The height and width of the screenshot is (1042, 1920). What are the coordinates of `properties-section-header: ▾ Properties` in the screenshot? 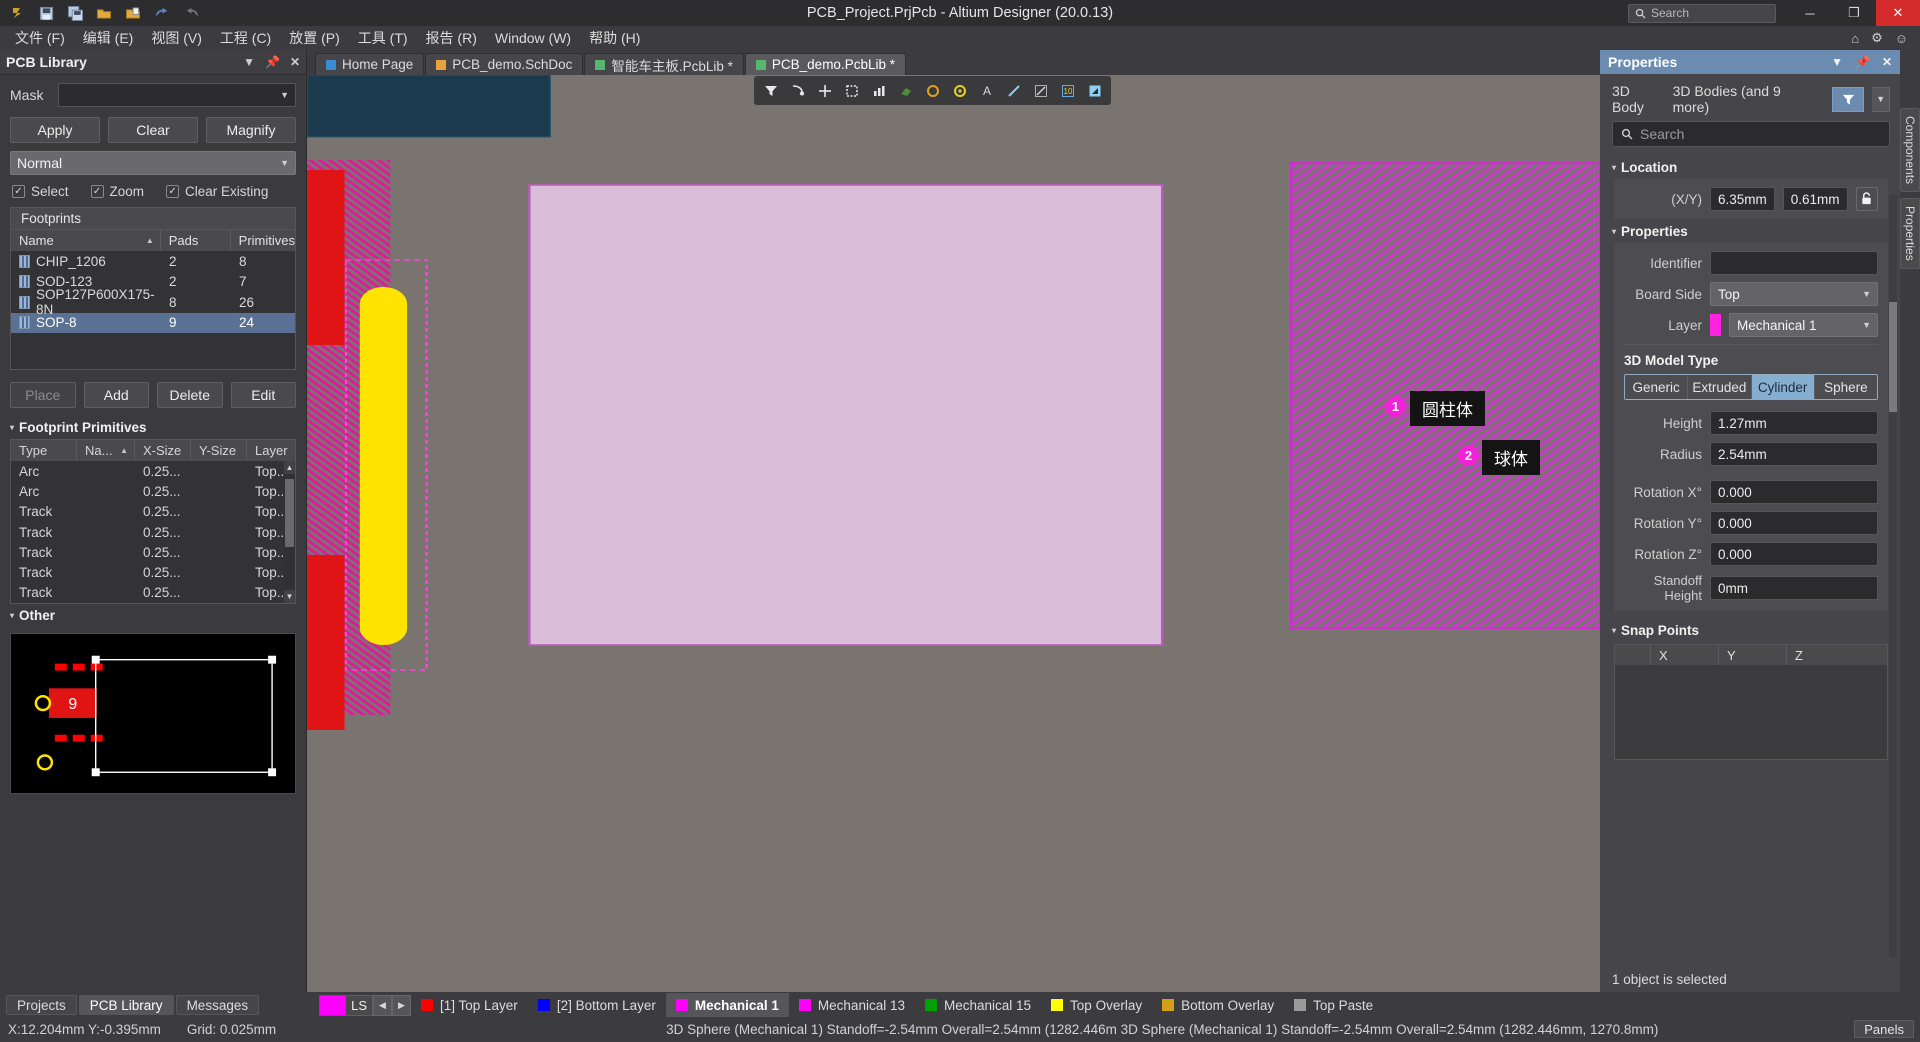 It's located at (1750, 231).